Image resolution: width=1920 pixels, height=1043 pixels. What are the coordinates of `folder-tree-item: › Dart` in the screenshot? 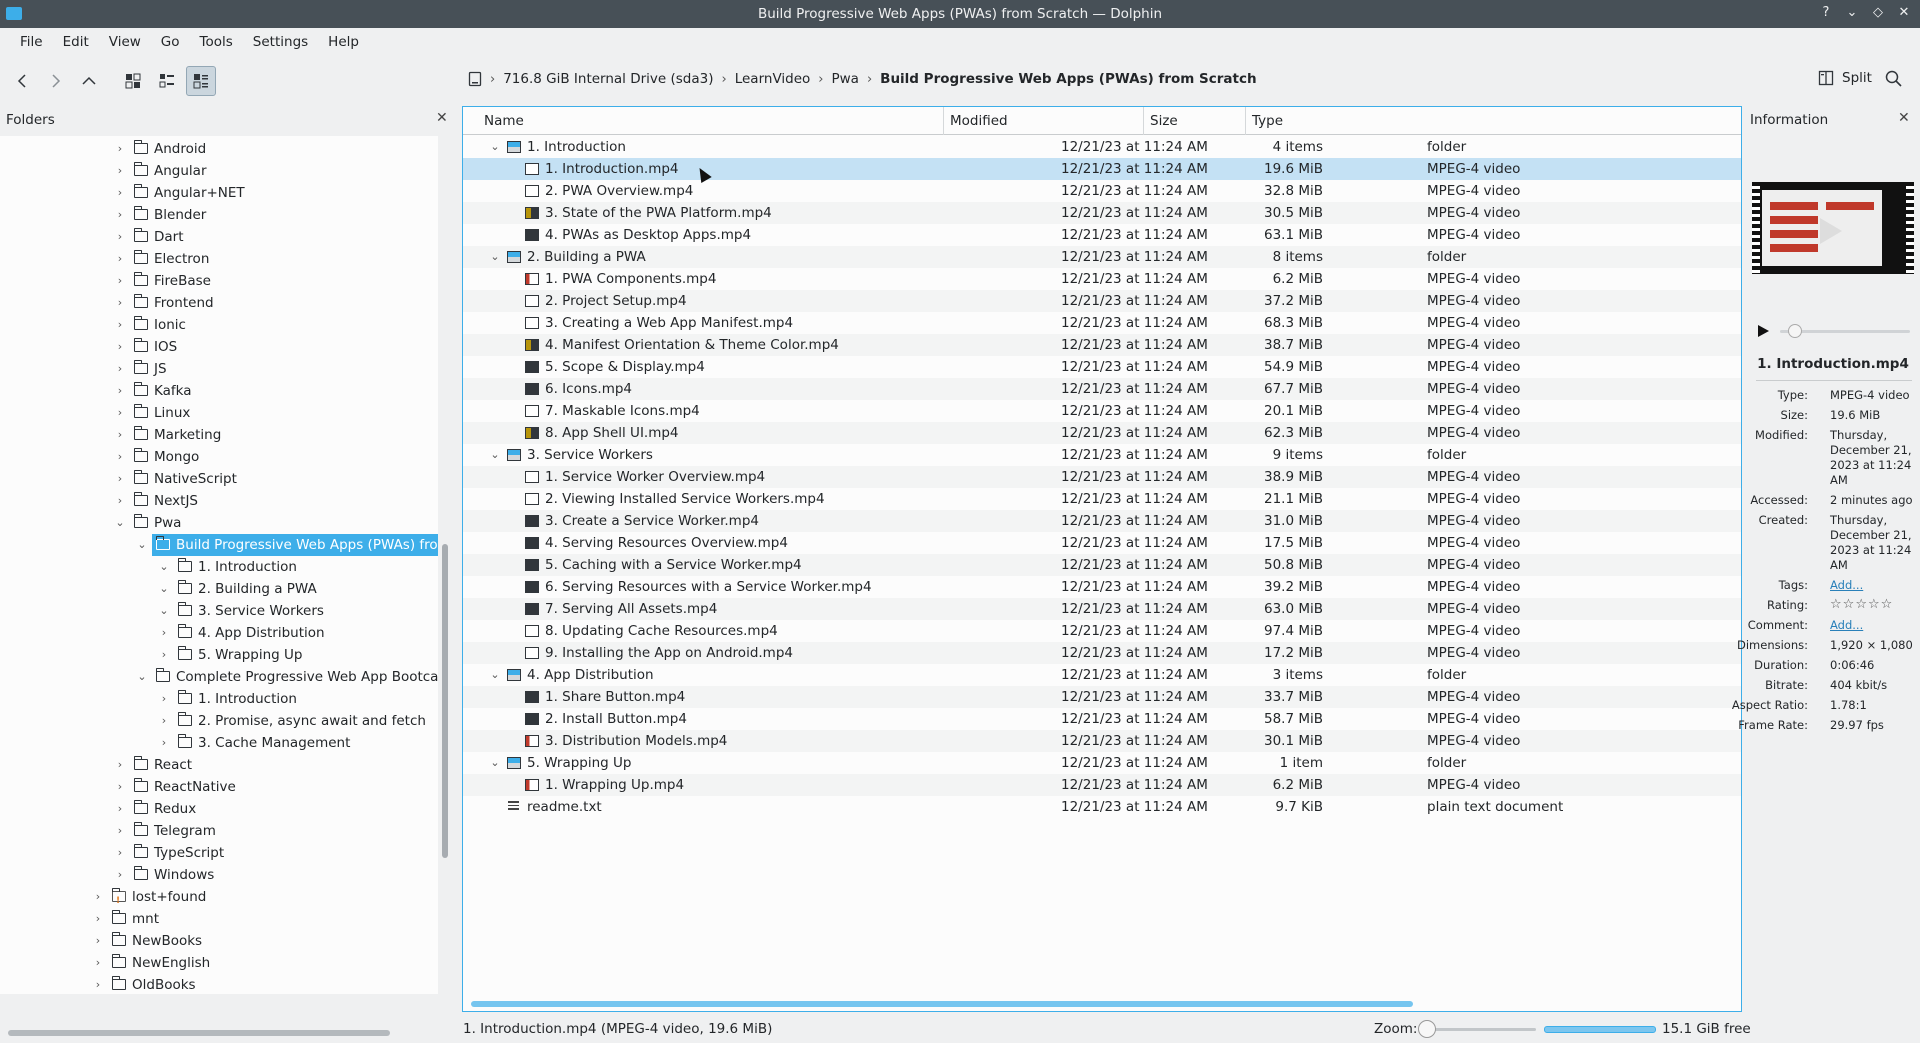 It's located at (219, 237).